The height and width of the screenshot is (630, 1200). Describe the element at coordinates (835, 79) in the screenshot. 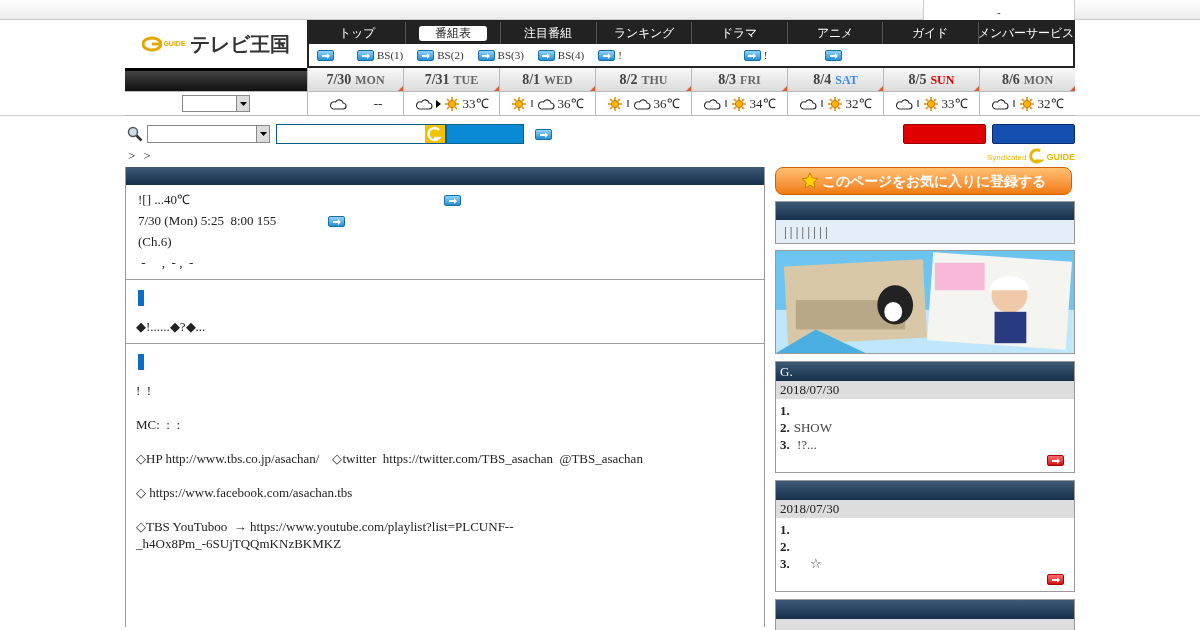

I see `date-tab: 8/4 SAT` at that location.